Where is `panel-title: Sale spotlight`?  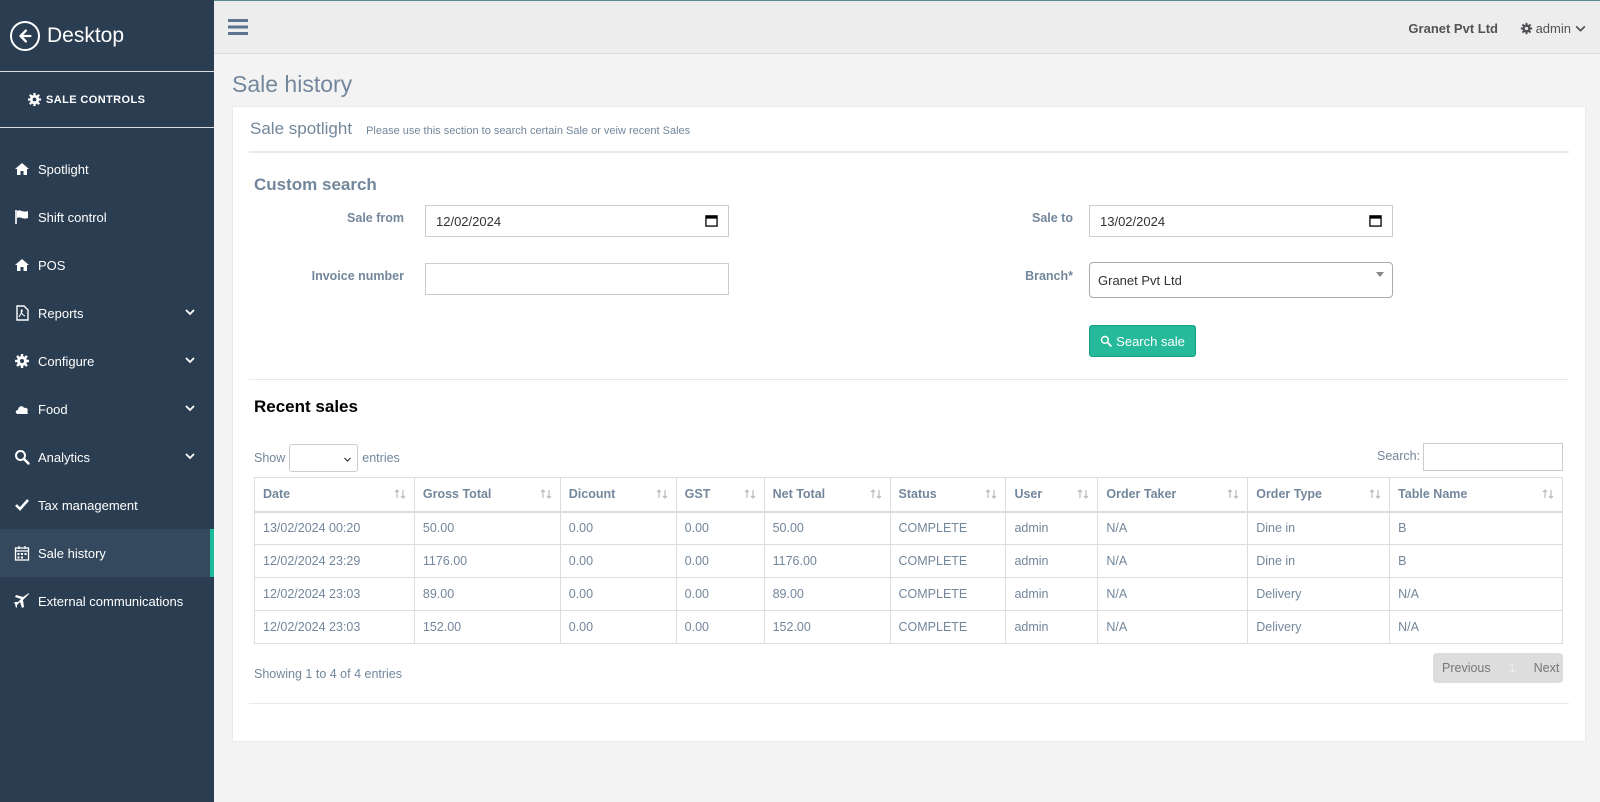
panel-title: Sale spotlight is located at coordinates (301, 128).